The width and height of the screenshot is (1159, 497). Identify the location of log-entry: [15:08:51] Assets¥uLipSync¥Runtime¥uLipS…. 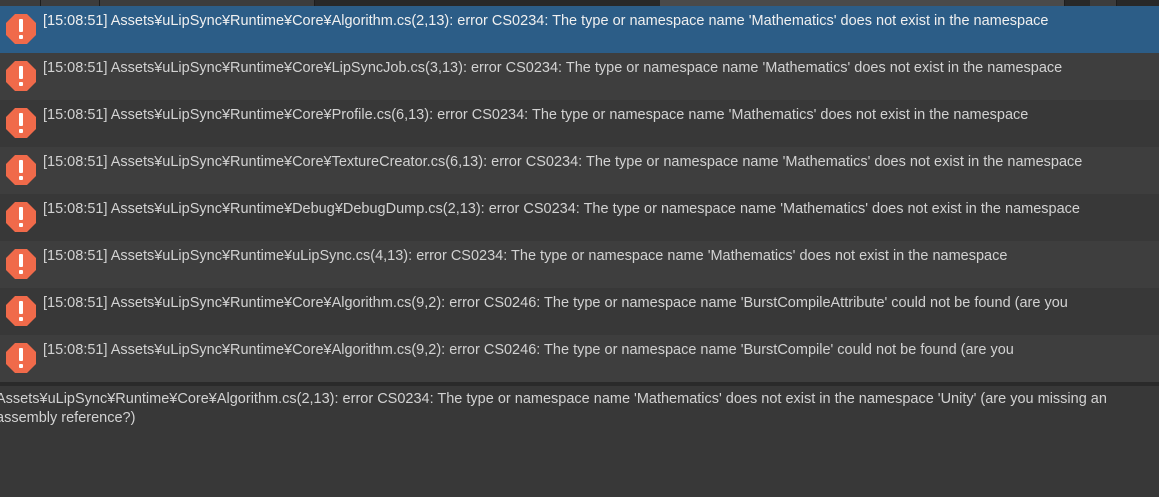
(579, 264).